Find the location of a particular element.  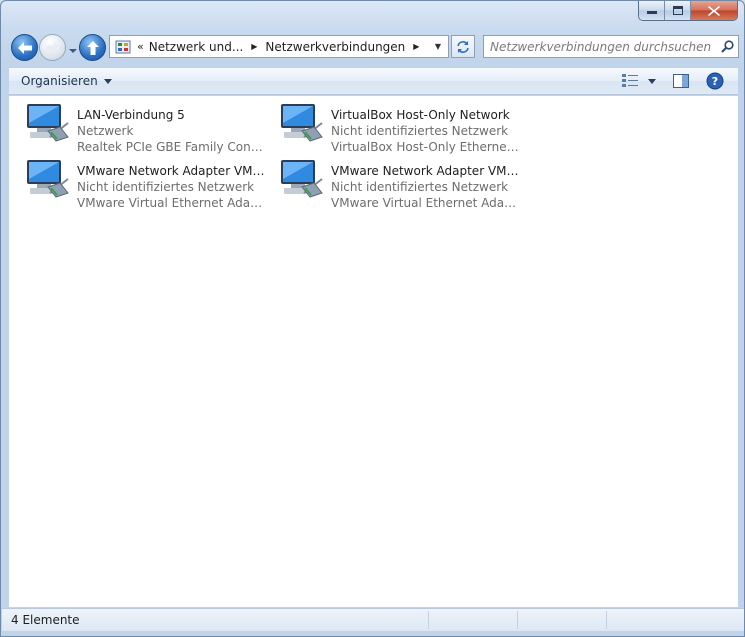

address-dropdown-button: ▼ is located at coordinates (438, 46).